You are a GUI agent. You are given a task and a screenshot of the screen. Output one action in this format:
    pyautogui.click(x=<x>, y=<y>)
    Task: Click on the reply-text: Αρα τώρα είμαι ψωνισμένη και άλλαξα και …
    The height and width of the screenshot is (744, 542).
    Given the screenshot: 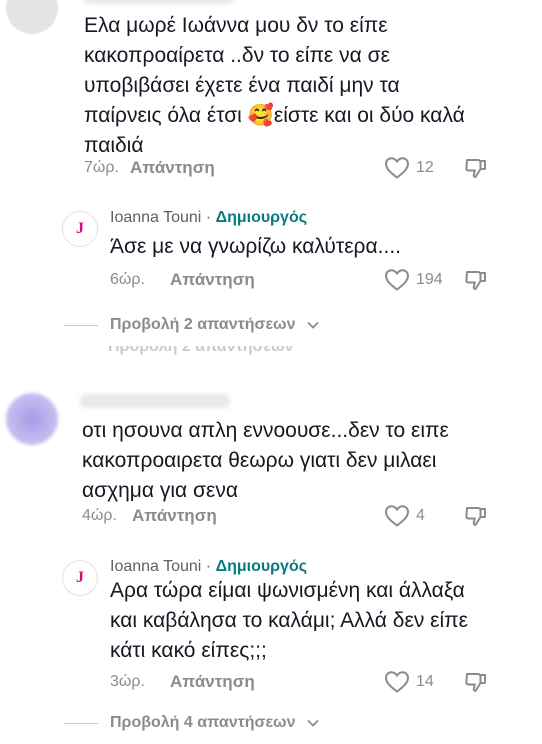 What is the action you would take?
    pyautogui.click(x=289, y=620)
    